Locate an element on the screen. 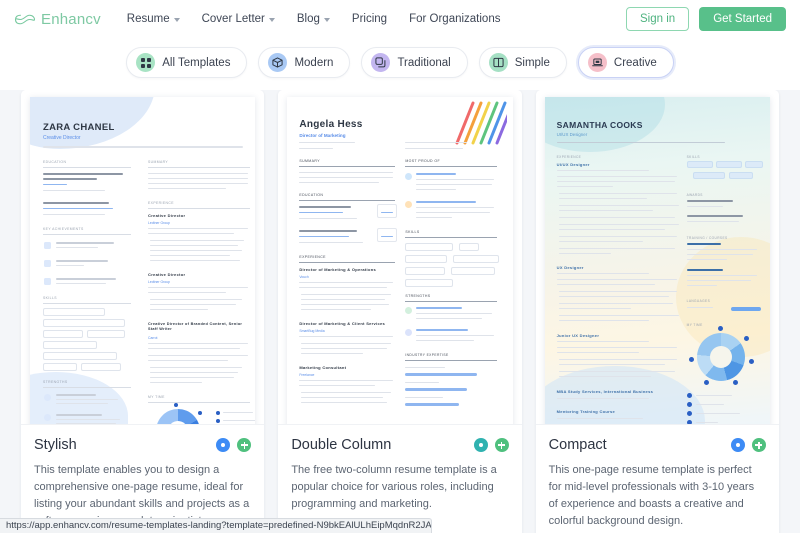 This screenshot has width=800, height=533. nav-item-cover-letter: Cover Letter is located at coordinates (238, 19).